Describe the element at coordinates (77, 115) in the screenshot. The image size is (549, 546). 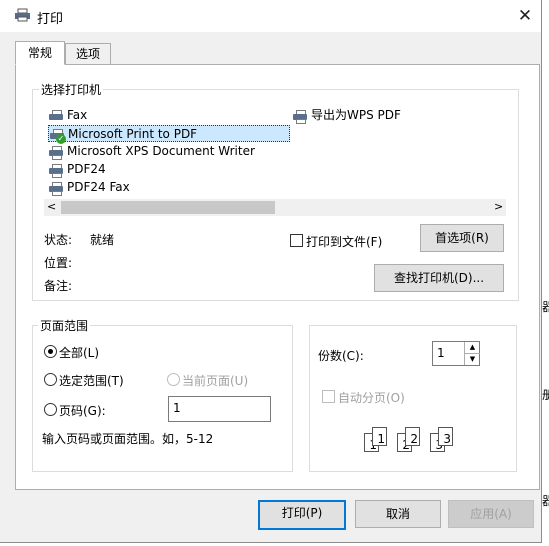
I see `printer-name: Fax` at that location.